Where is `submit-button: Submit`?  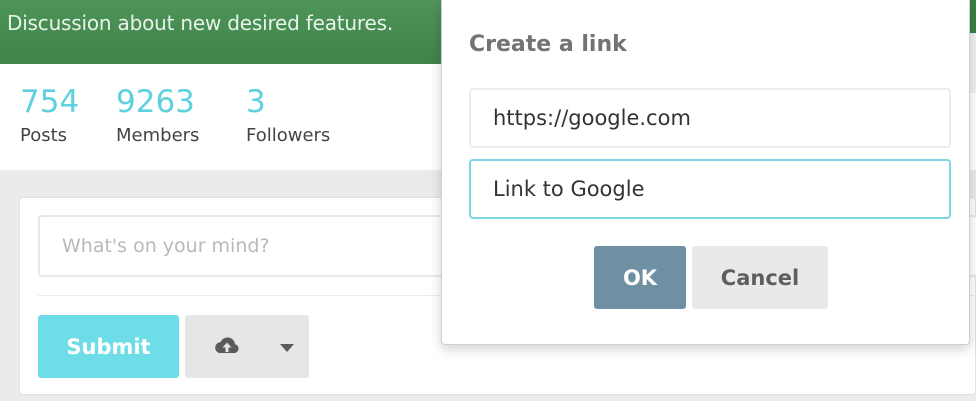
submit-button: Submit is located at coordinates (108, 346).